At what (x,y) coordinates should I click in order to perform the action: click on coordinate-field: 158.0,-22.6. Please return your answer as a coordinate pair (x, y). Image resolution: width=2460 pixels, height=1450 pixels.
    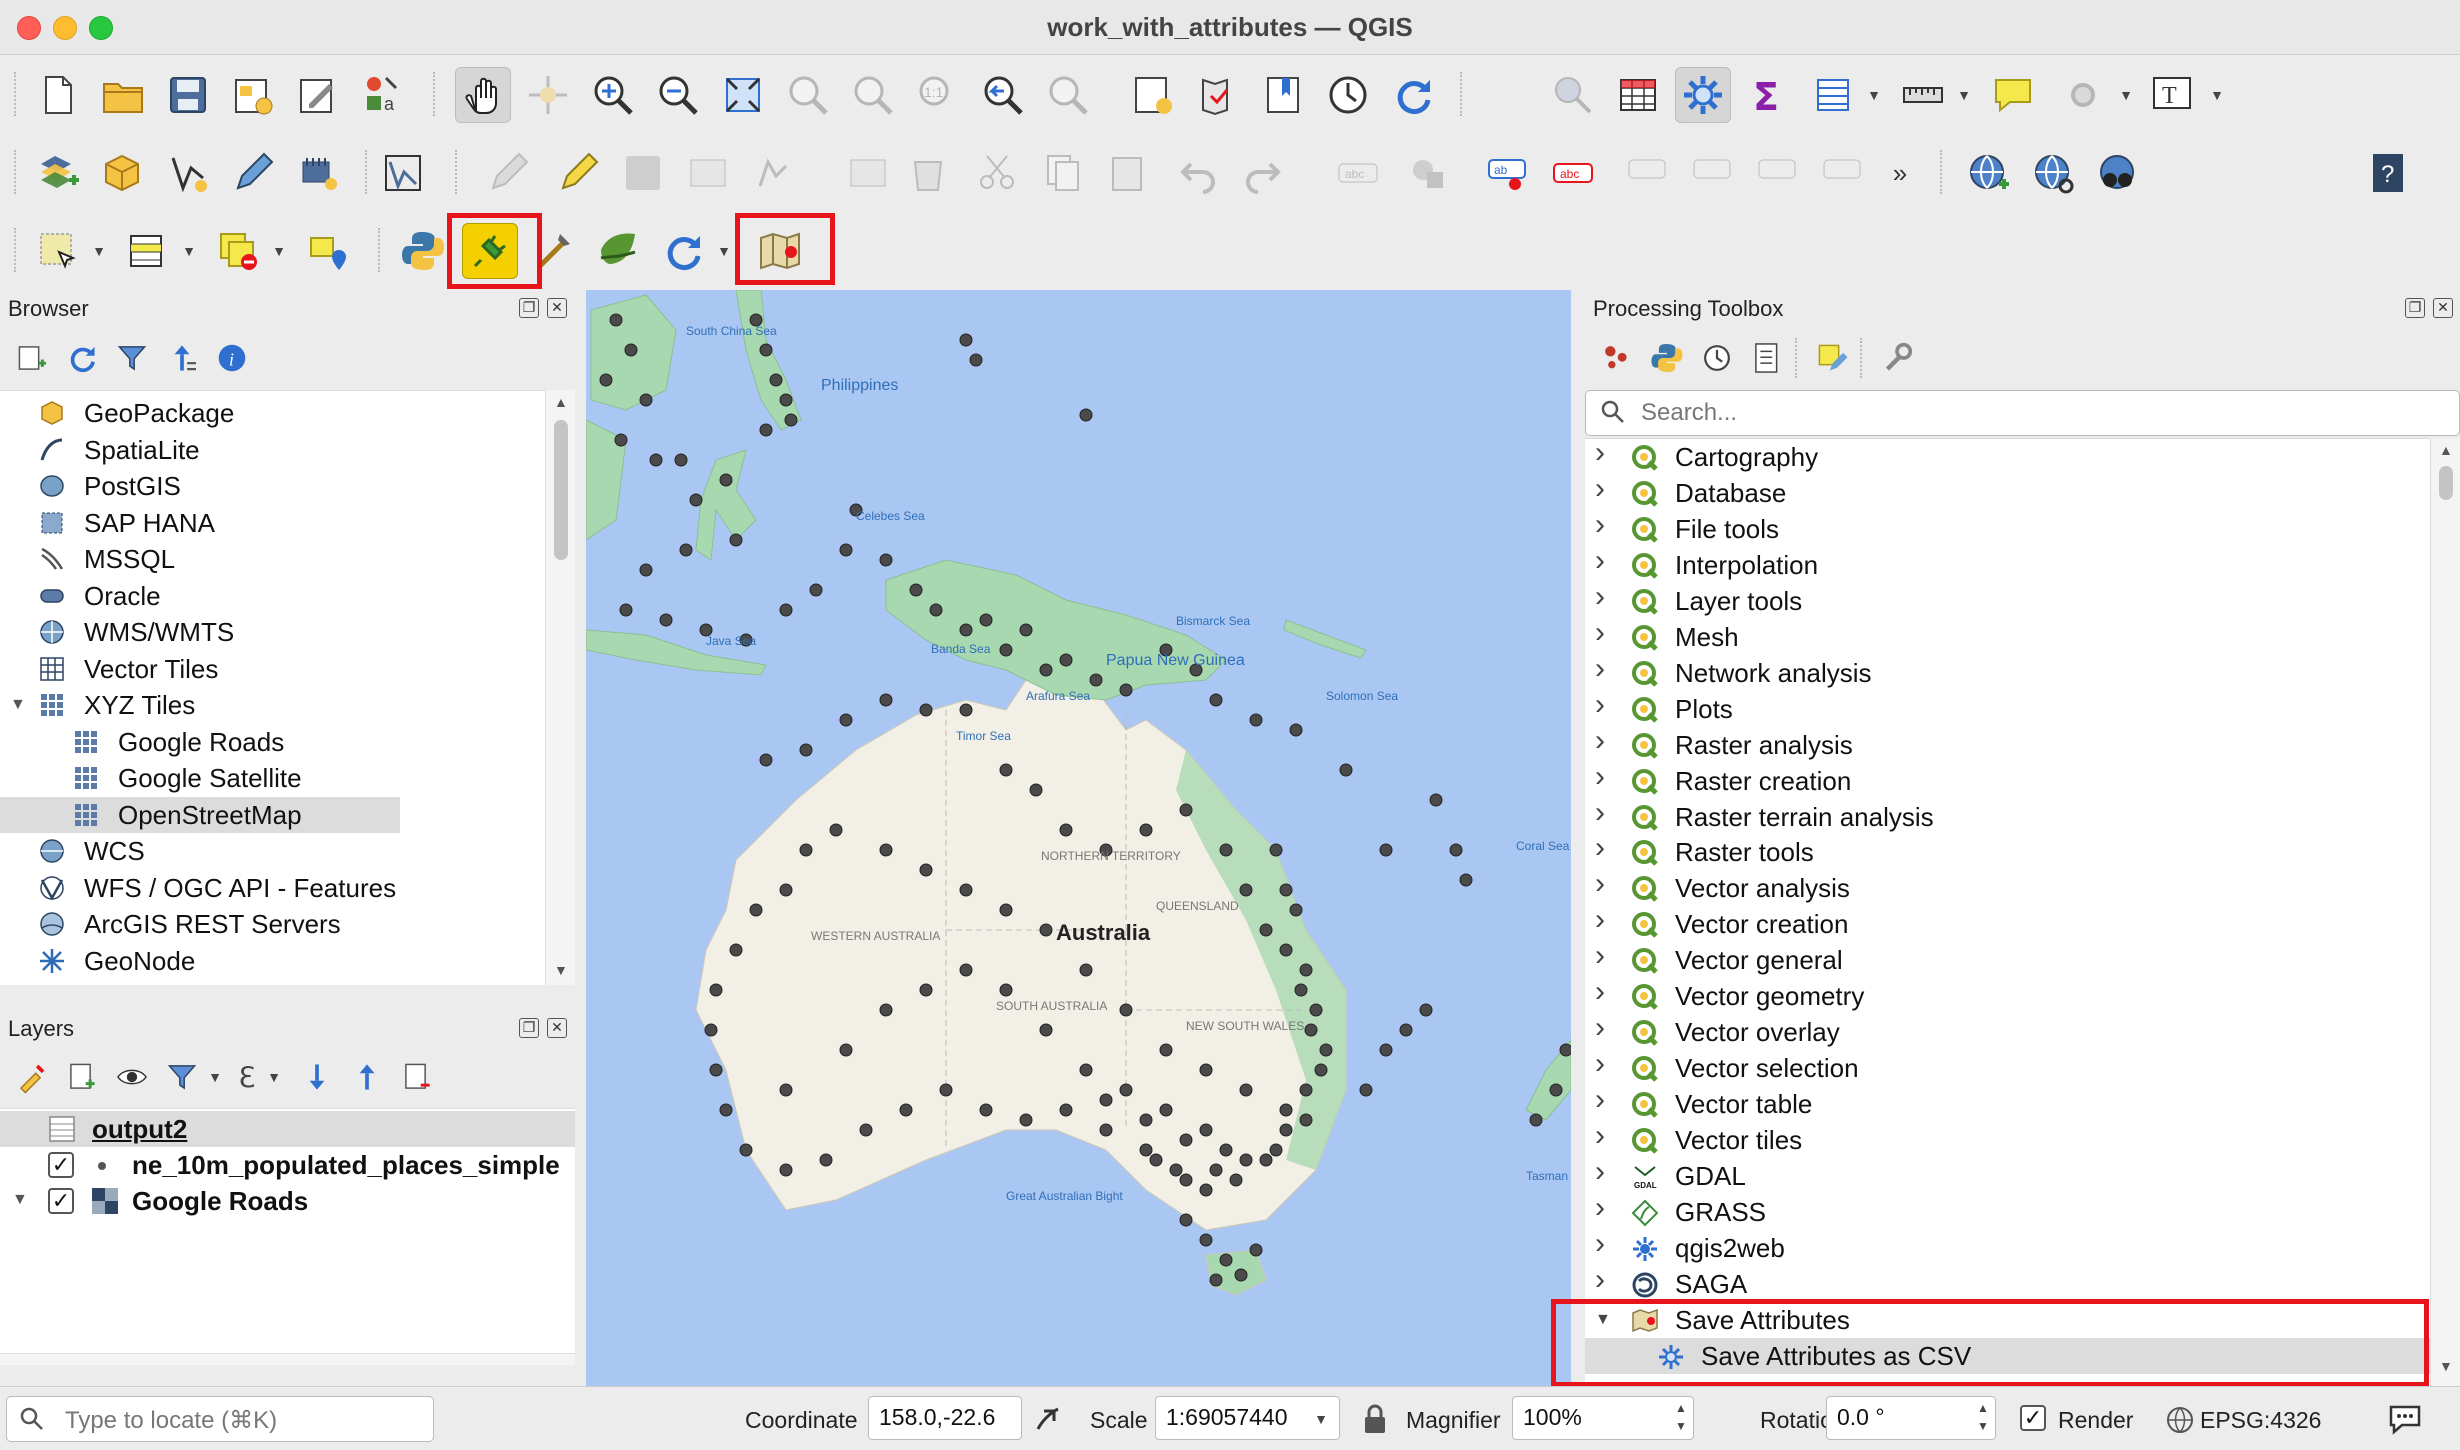
    Looking at the image, I should click on (945, 1418).